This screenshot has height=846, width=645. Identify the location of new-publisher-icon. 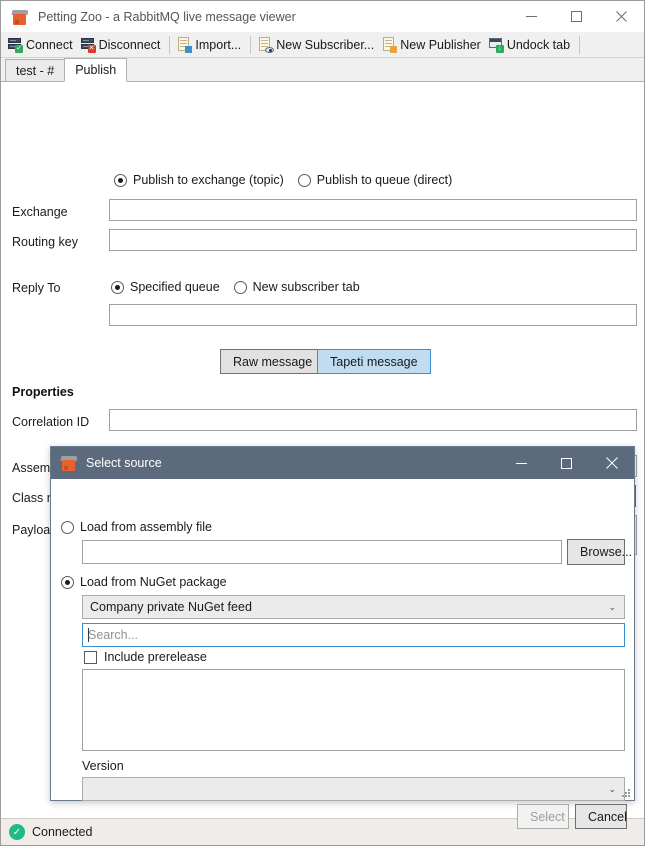
(389, 44).